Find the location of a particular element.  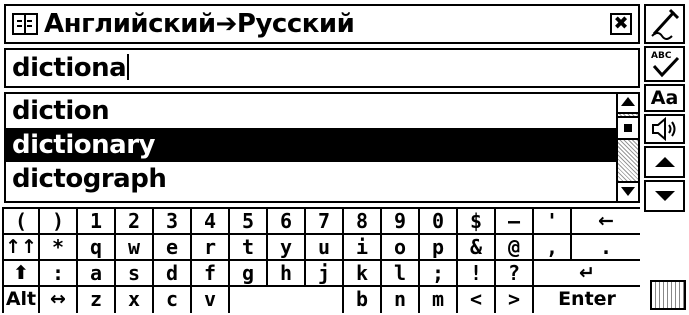

key: – is located at coordinates (515, 221).